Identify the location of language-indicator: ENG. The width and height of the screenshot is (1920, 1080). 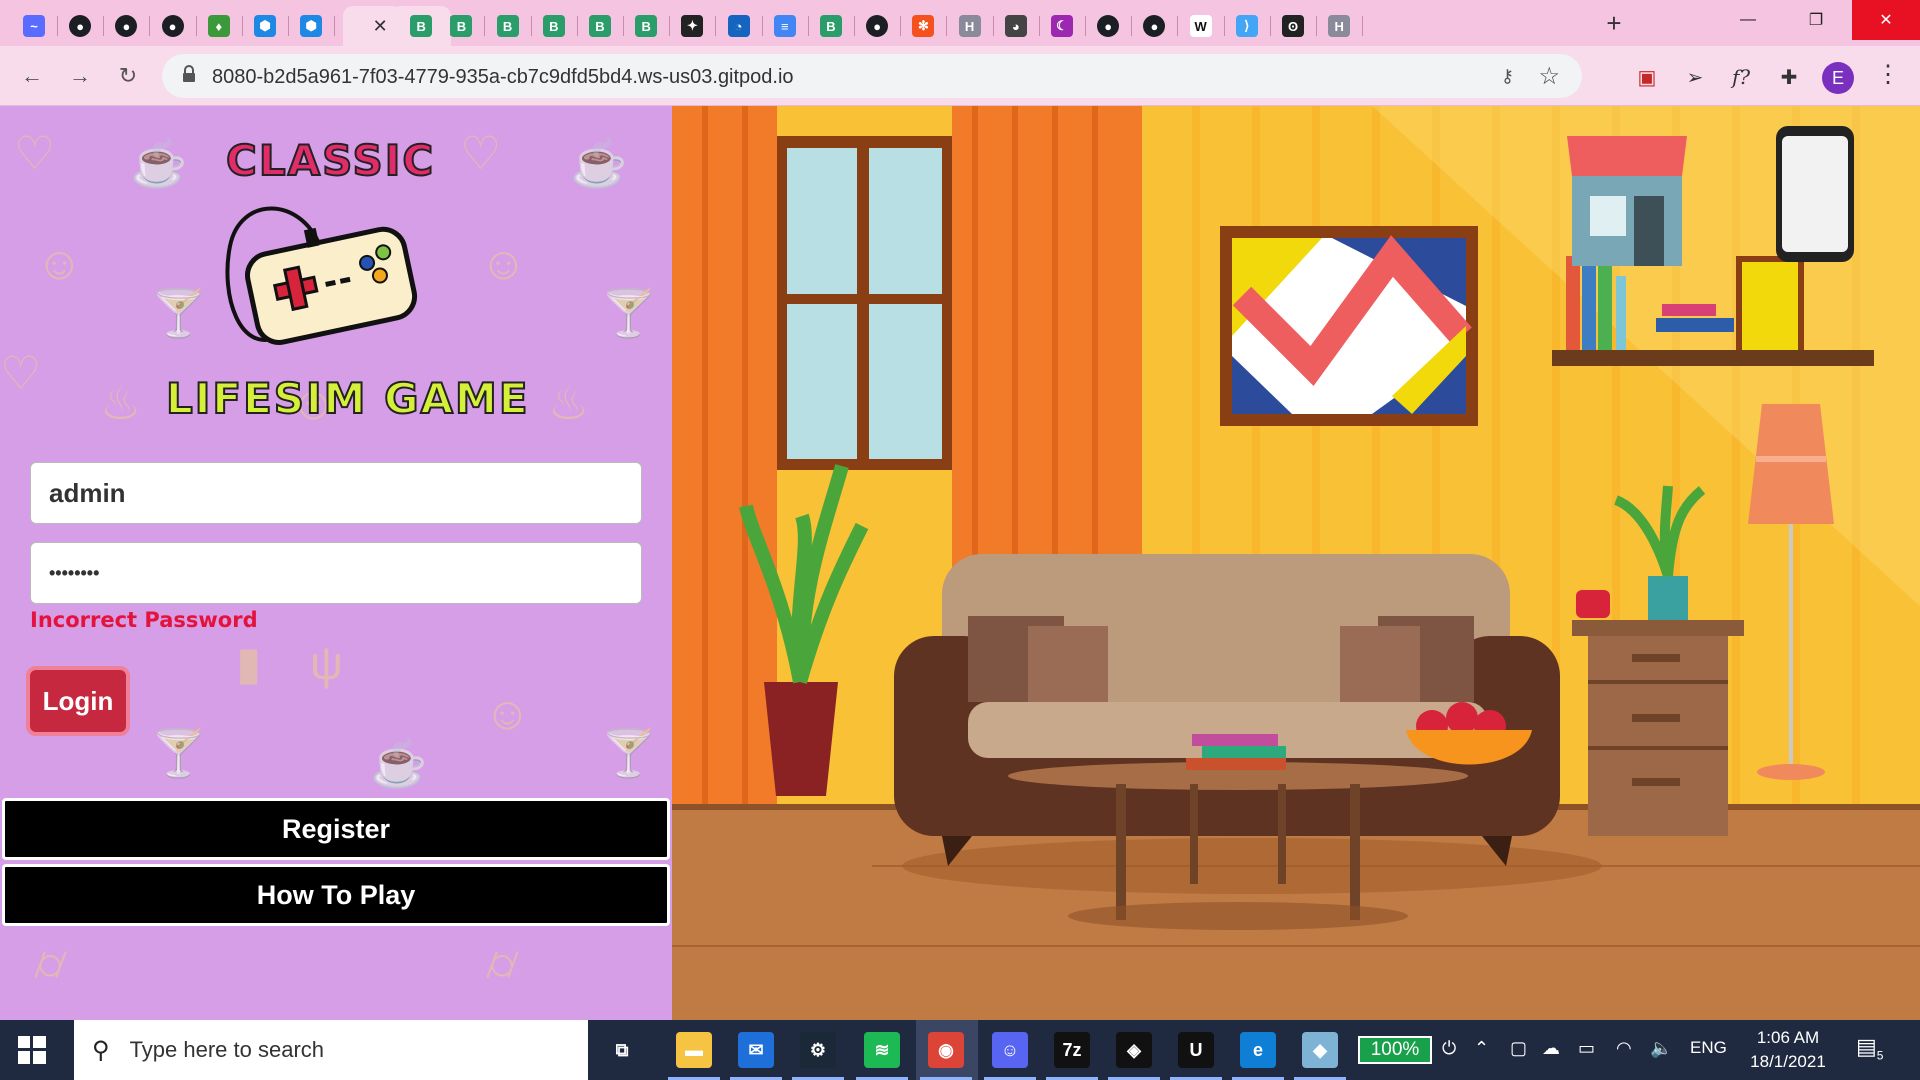
(1708, 1048).